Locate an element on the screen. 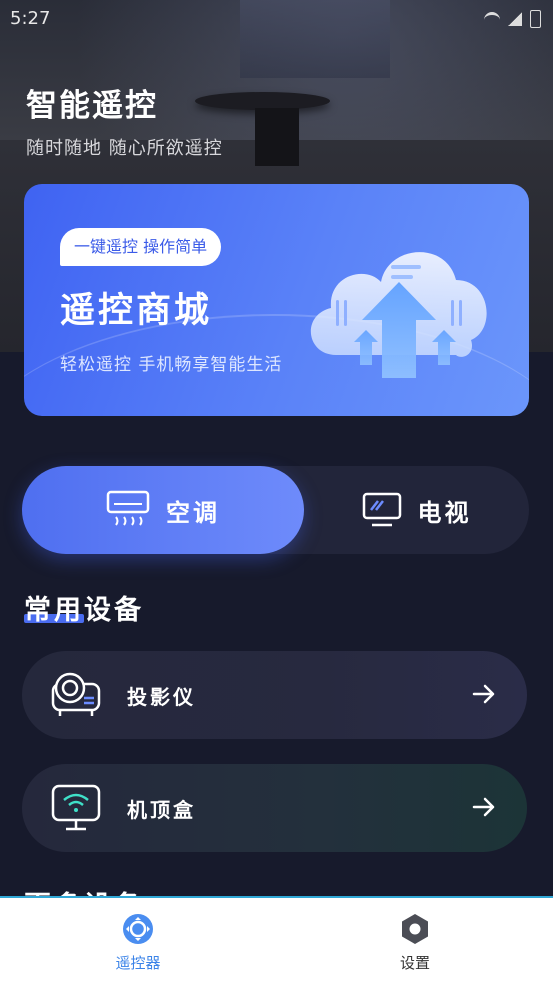 The height and width of the screenshot is (985, 553). tab-tv: 电视 is located at coordinates (416, 510).